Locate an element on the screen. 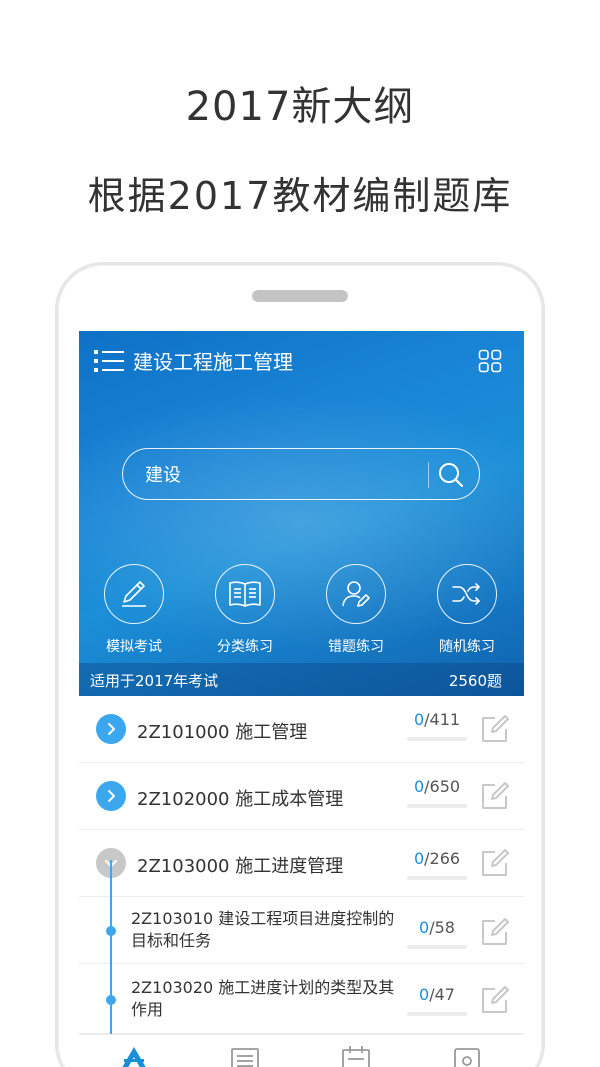  chapter-row: 2Z101000 施工管理 0/411 is located at coordinates (301, 729).